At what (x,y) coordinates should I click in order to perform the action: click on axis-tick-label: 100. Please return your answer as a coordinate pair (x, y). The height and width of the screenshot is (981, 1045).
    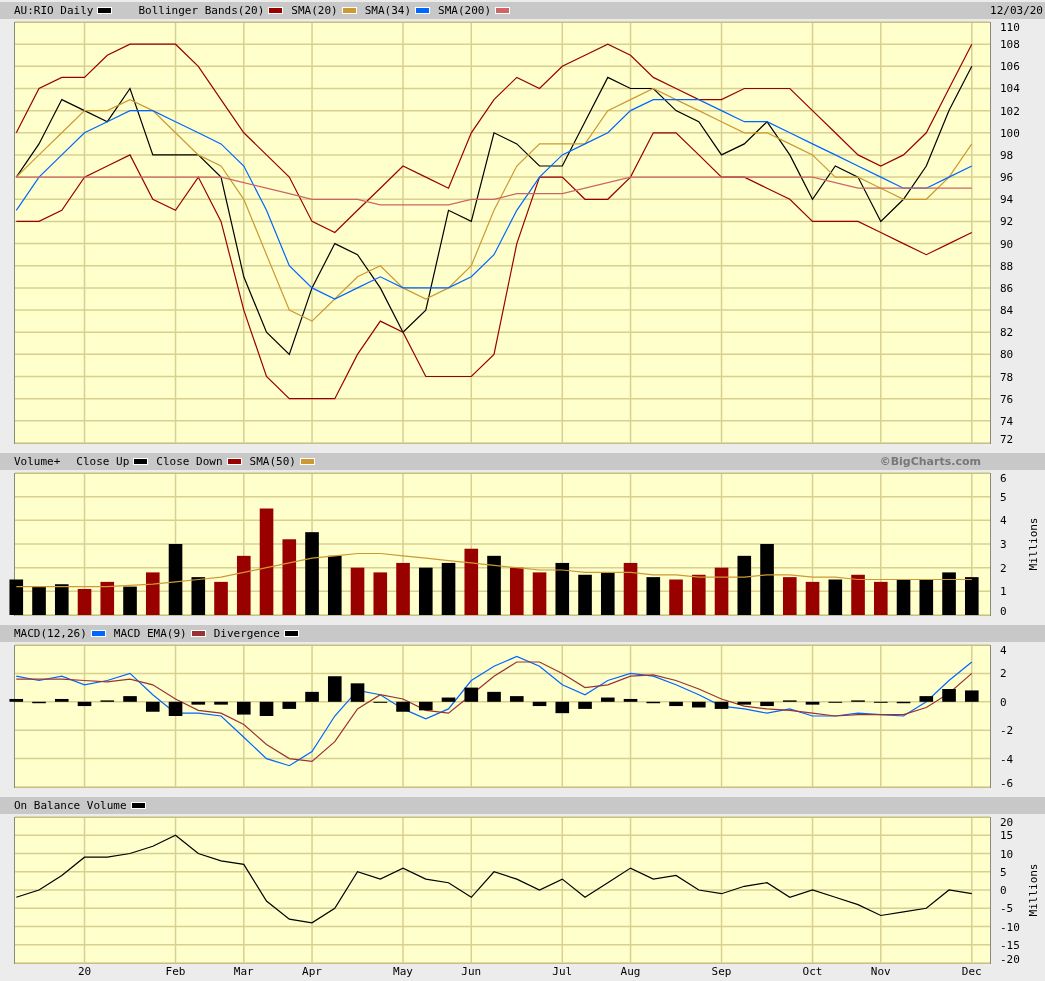
    Looking at the image, I should click on (1010, 133).